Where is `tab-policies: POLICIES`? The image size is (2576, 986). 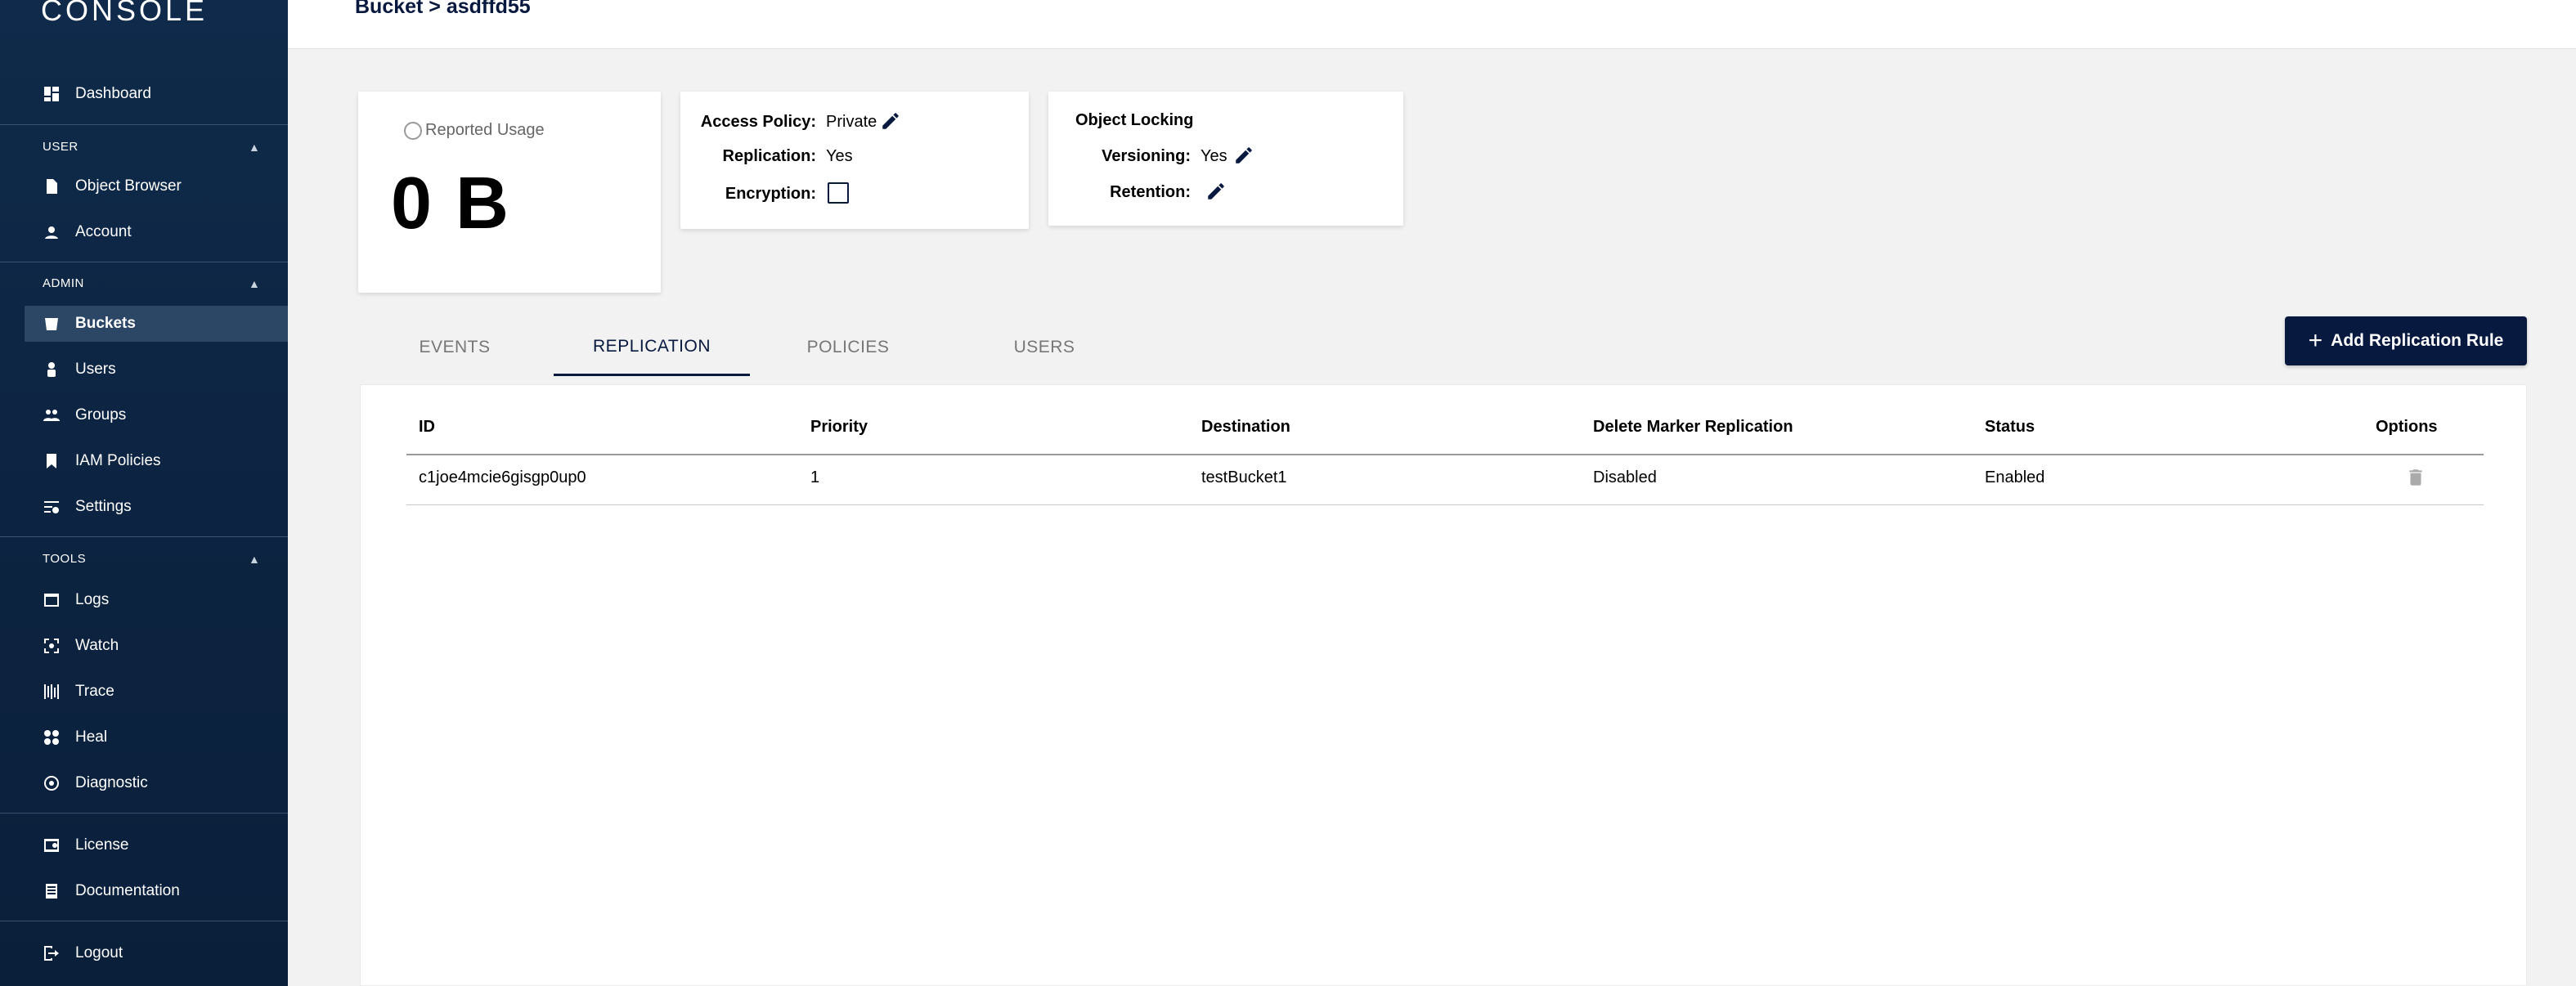 tab-policies: POLICIES is located at coordinates (848, 348).